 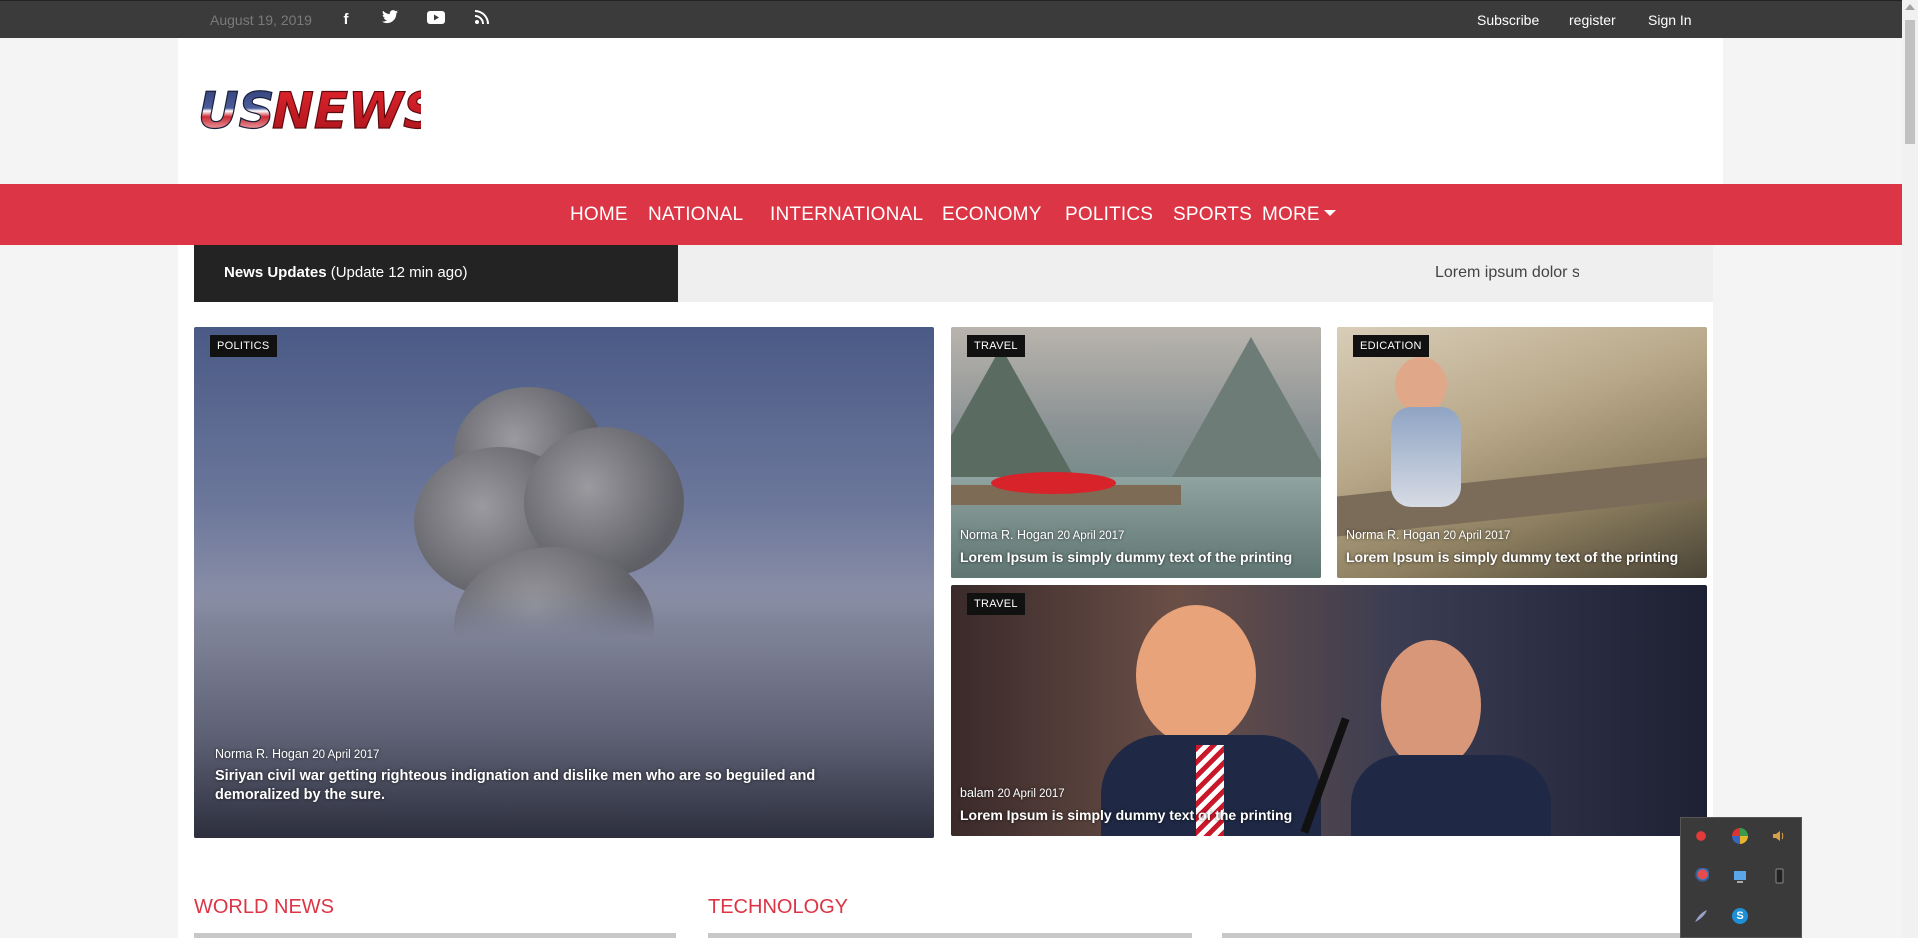 I want to click on story-meta: balam 20 April 2017, so click(x=1012, y=793).